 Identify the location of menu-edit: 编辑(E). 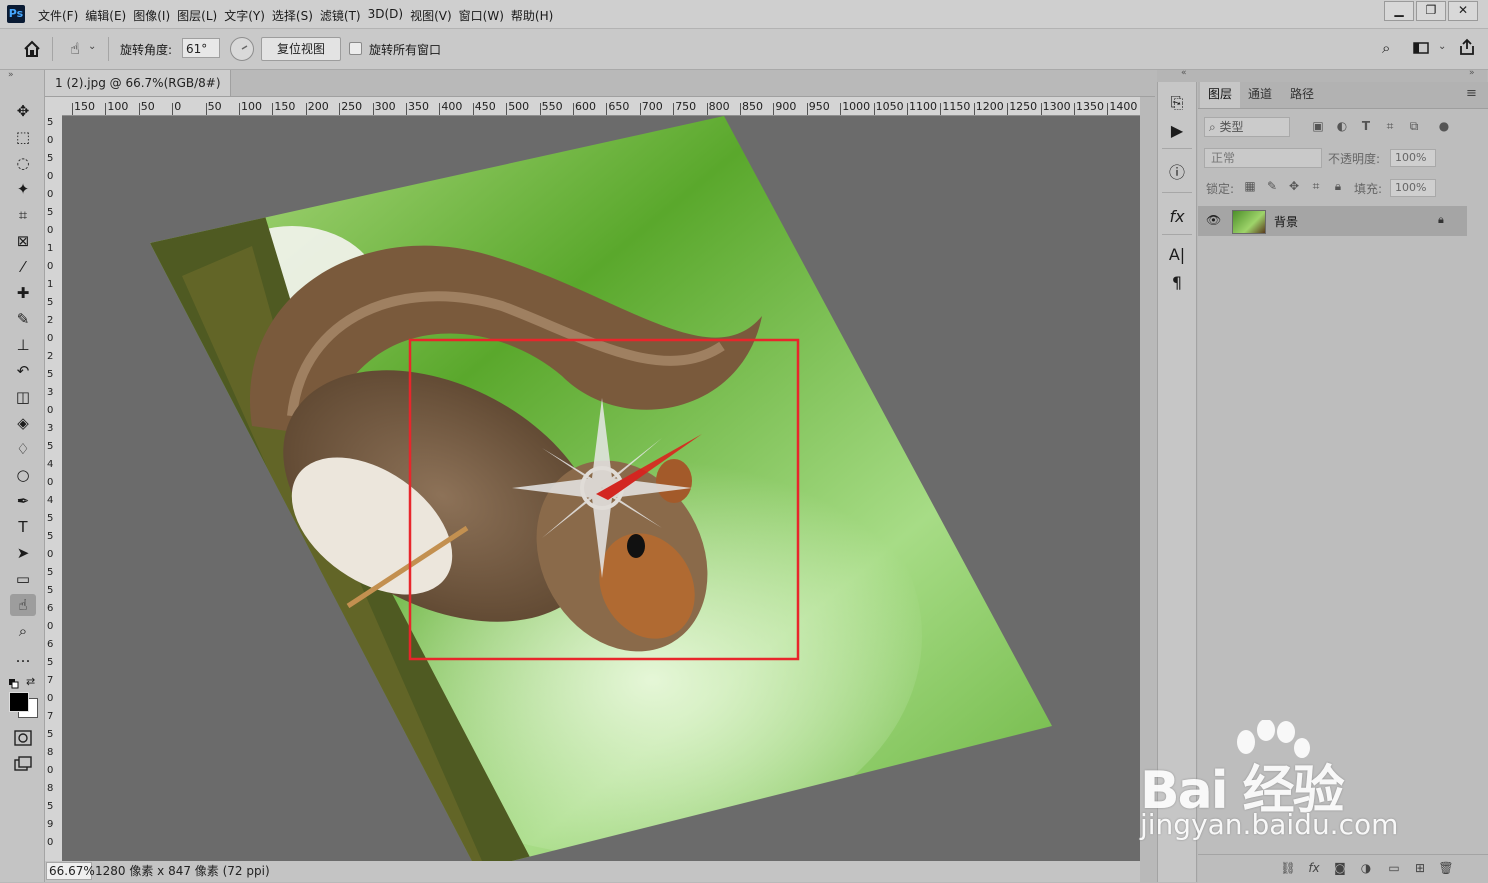
(109, 15).